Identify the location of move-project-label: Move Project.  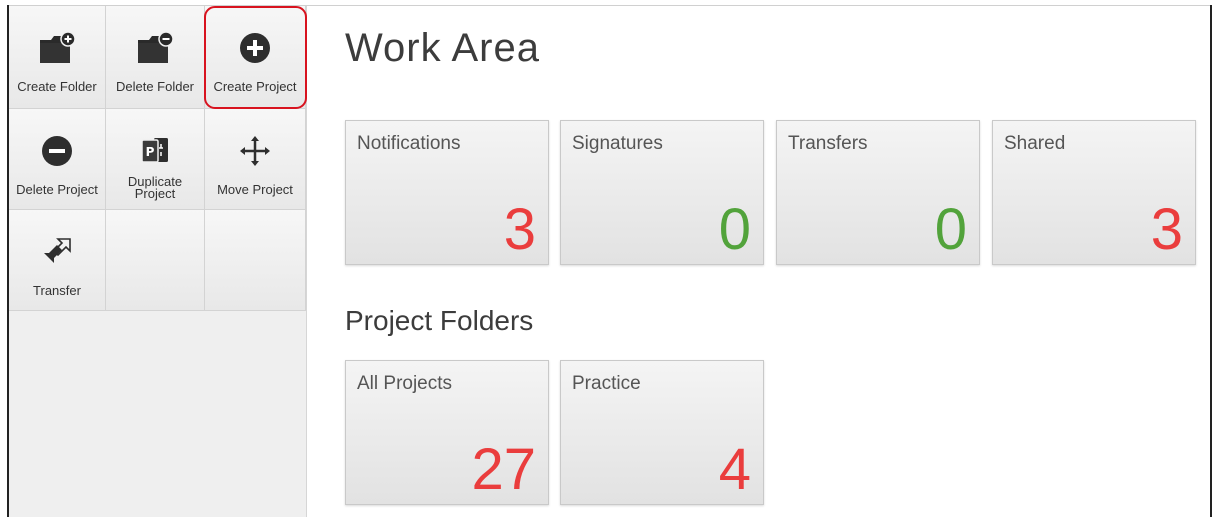
(255, 189).